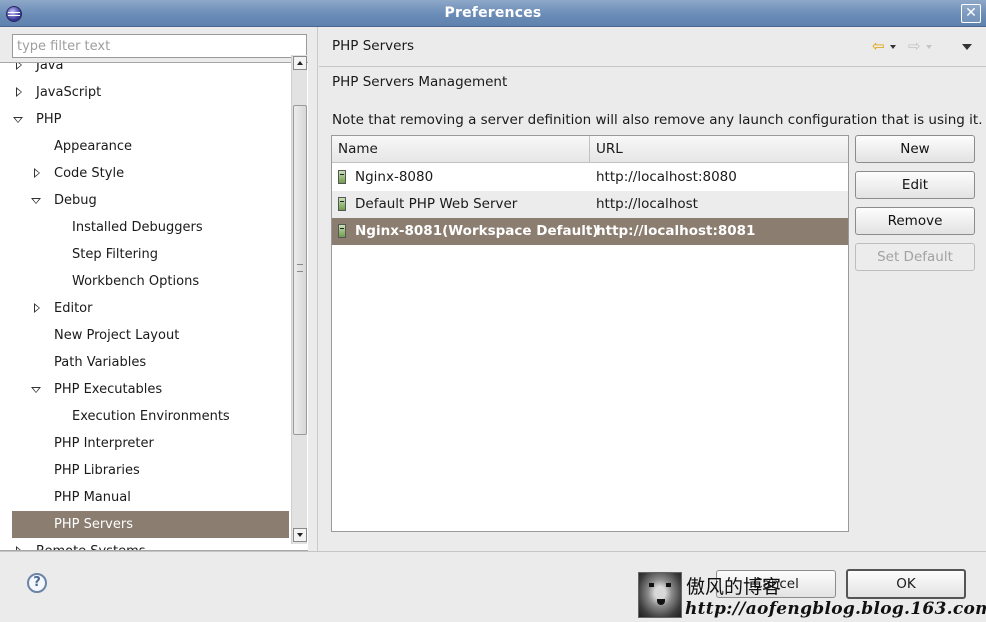 The image size is (986, 622). Describe the element at coordinates (915, 257) in the screenshot. I see `set-default-button: Set Default` at that location.